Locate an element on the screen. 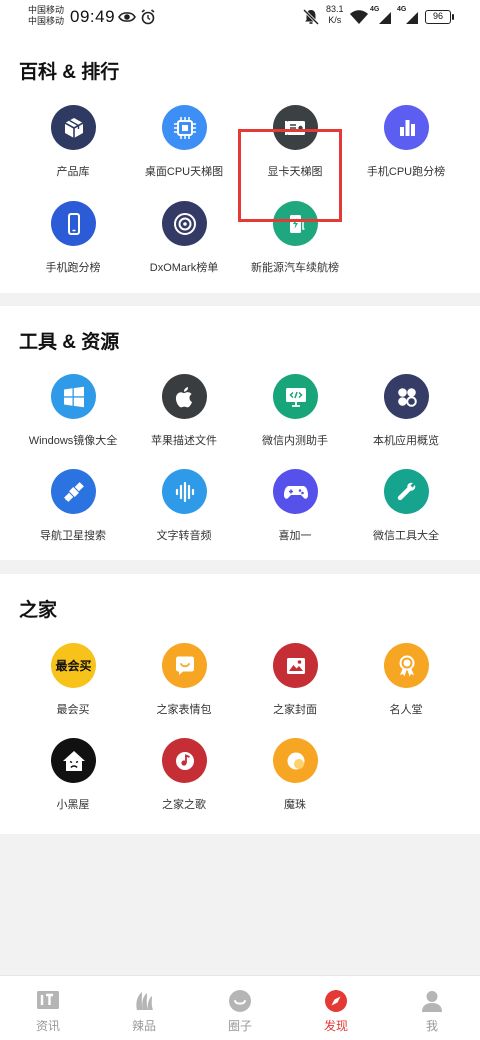  item-label: 小黑屋 is located at coordinates (73, 805).